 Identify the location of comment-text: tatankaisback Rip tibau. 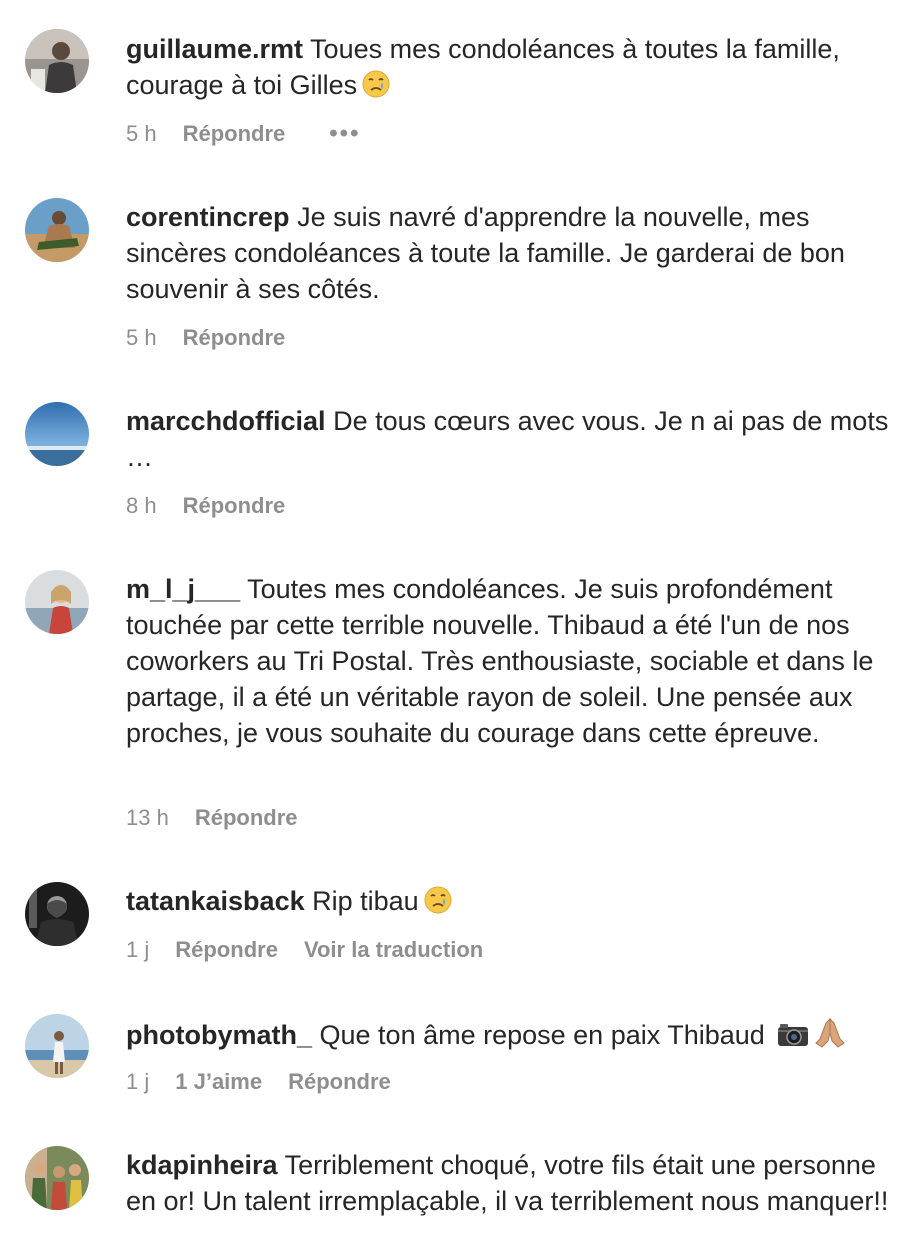
(519, 903).